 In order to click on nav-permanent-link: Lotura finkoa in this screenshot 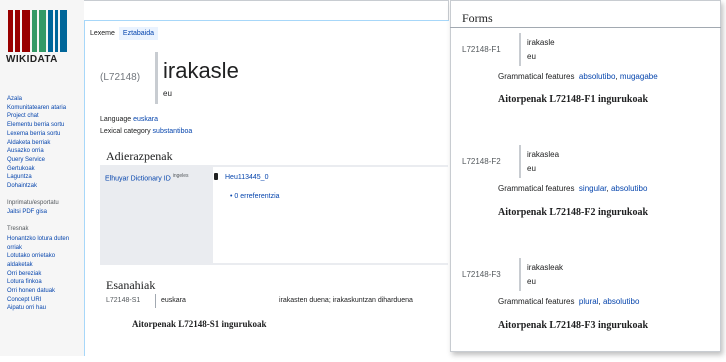, I will do `click(42, 282)`.